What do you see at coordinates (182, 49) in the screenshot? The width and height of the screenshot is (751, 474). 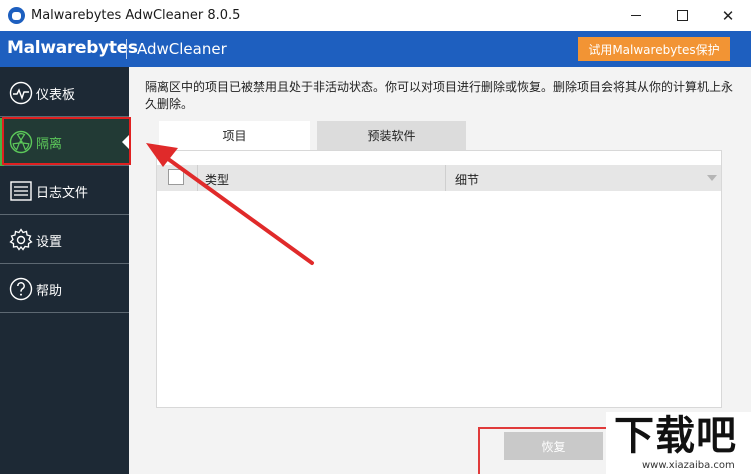 I see `product-name: AdwCleaner` at bounding box center [182, 49].